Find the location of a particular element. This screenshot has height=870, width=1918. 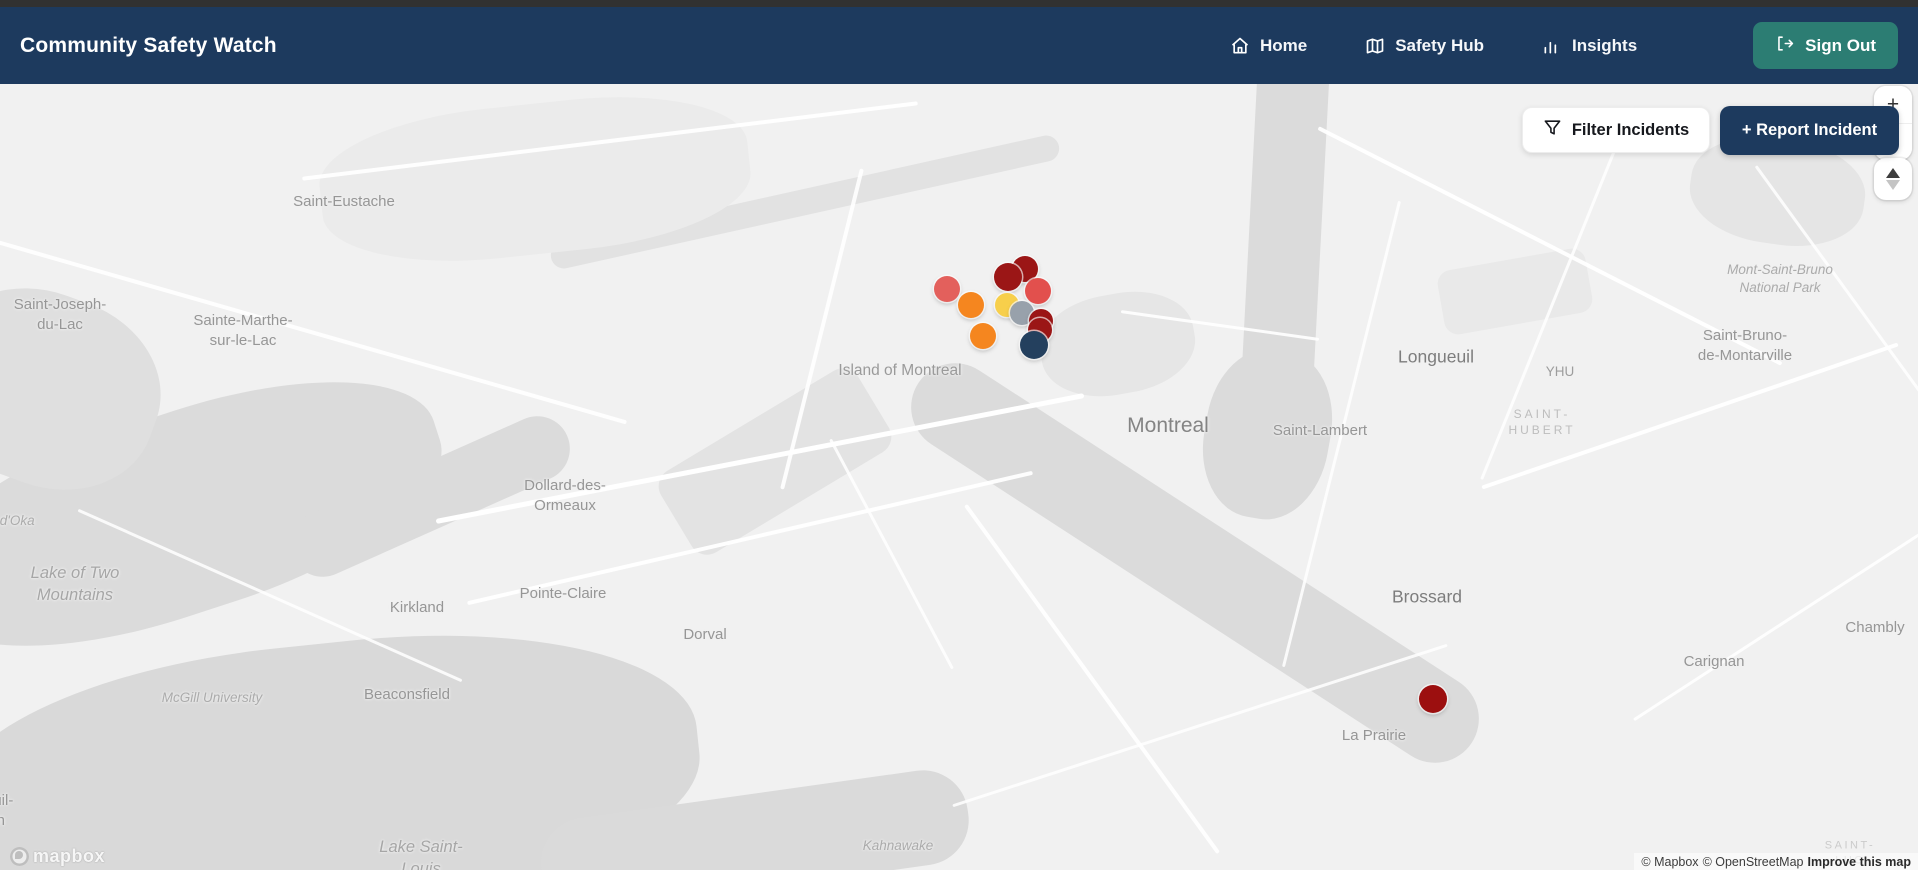

filter-incidents-button: Filter Incidents is located at coordinates (1616, 130).